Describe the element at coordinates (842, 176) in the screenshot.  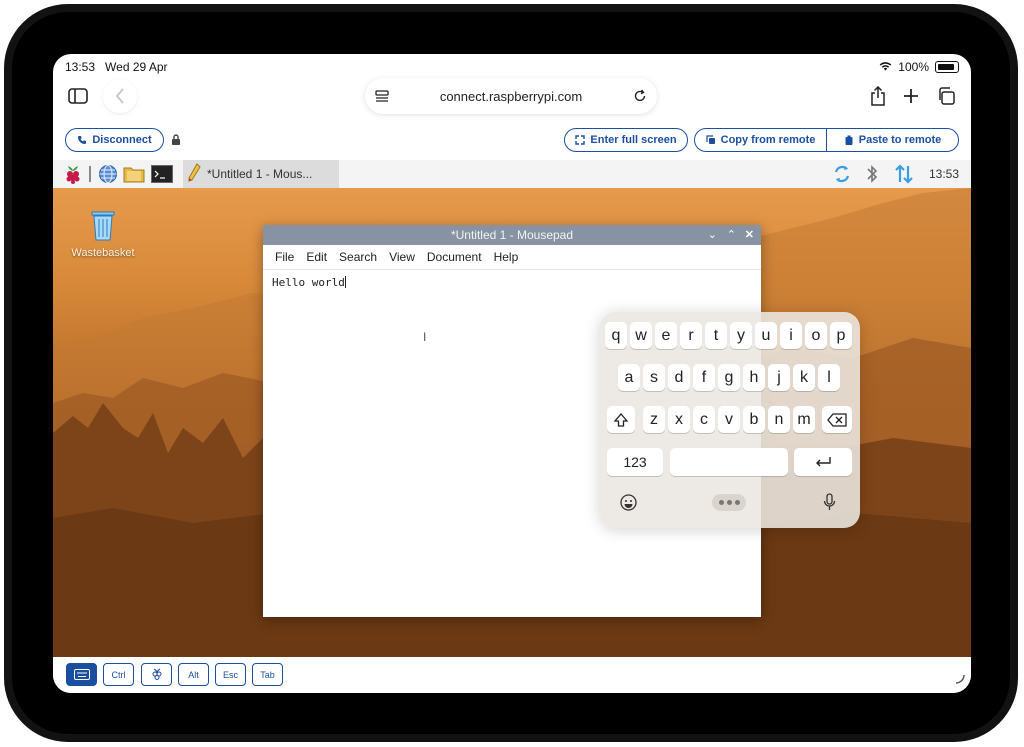
I see `updater-icon` at that location.